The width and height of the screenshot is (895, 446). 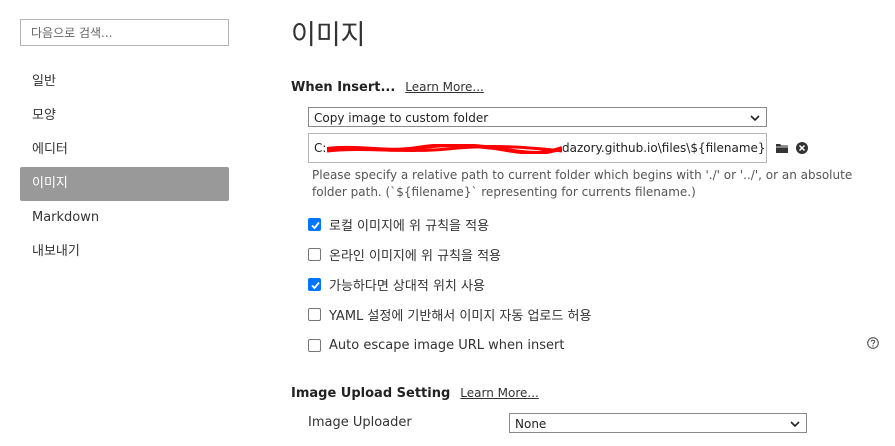 I want to click on option-label: 로컬 이미지에 위 규칙을 적용, so click(x=409, y=226).